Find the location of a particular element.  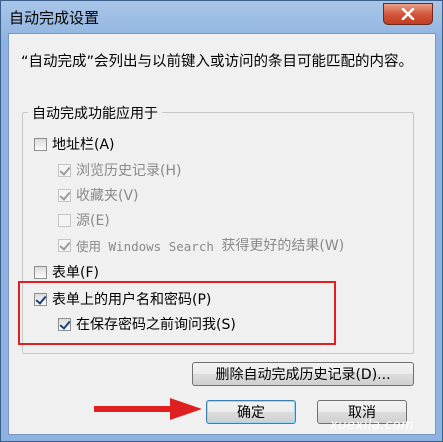

watermark: xuexila.com is located at coordinates (372, 425).